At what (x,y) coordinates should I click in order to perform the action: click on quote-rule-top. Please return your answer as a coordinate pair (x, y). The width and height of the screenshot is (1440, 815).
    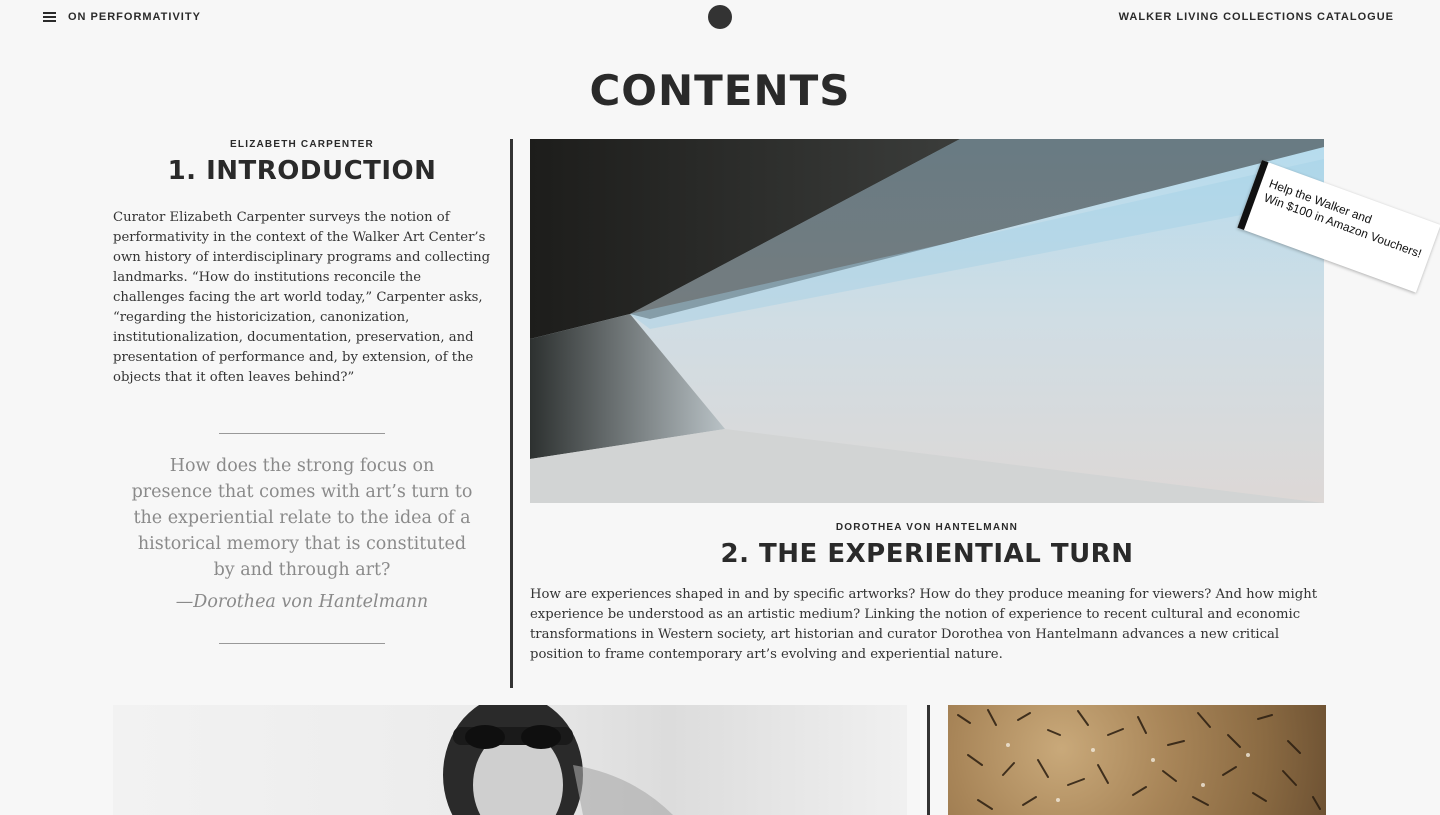
    Looking at the image, I should click on (302, 433).